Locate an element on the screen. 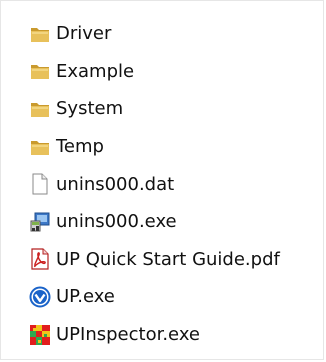  inspector-app-icon is located at coordinates (40, 335).